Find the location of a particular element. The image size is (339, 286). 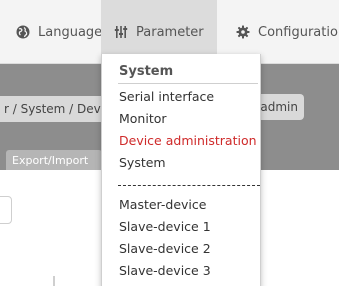

menu-item-slave-device-3: Slave-device 3 is located at coordinates (189, 271).